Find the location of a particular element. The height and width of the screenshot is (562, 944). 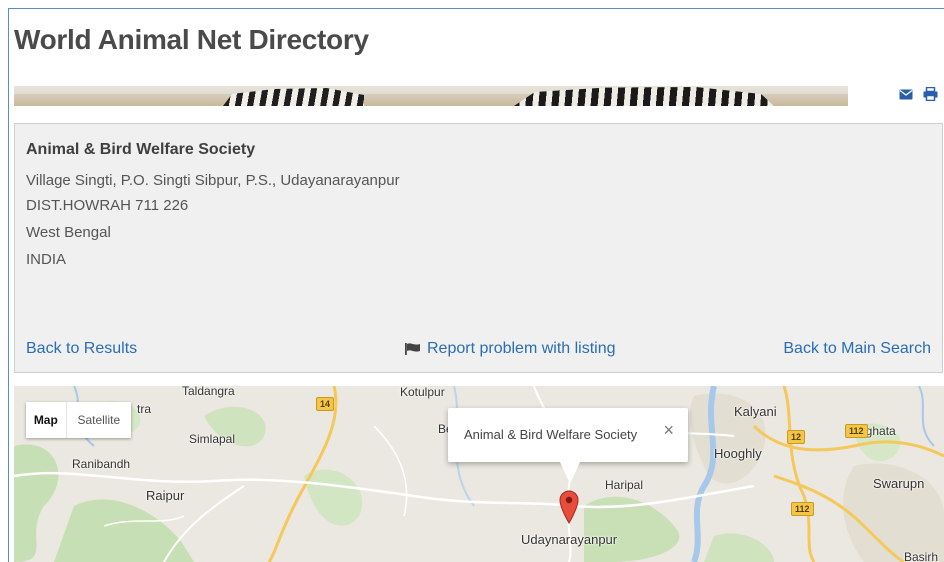

place-raipur: Raipur is located at coordinates (165, 495).